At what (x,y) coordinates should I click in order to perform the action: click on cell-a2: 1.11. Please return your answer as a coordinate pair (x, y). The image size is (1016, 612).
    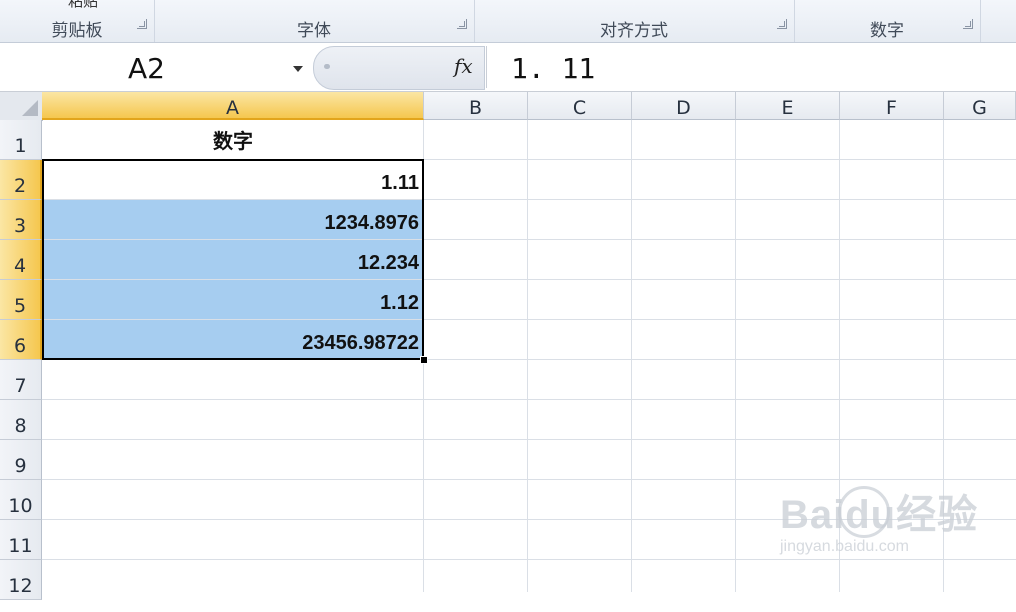
    Looking at the image, I should click on (233, 179).